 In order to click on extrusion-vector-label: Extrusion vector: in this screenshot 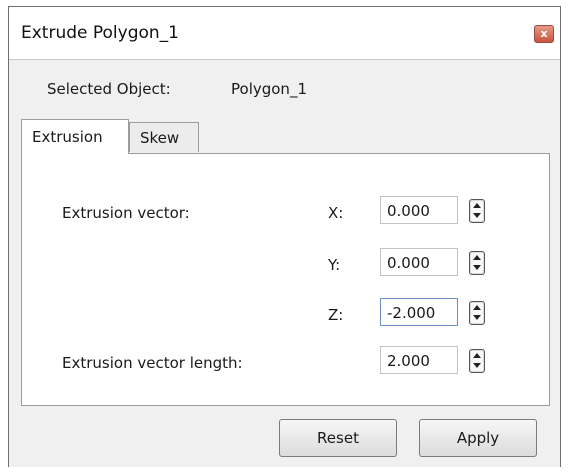, I will do `click(126, 213)`.